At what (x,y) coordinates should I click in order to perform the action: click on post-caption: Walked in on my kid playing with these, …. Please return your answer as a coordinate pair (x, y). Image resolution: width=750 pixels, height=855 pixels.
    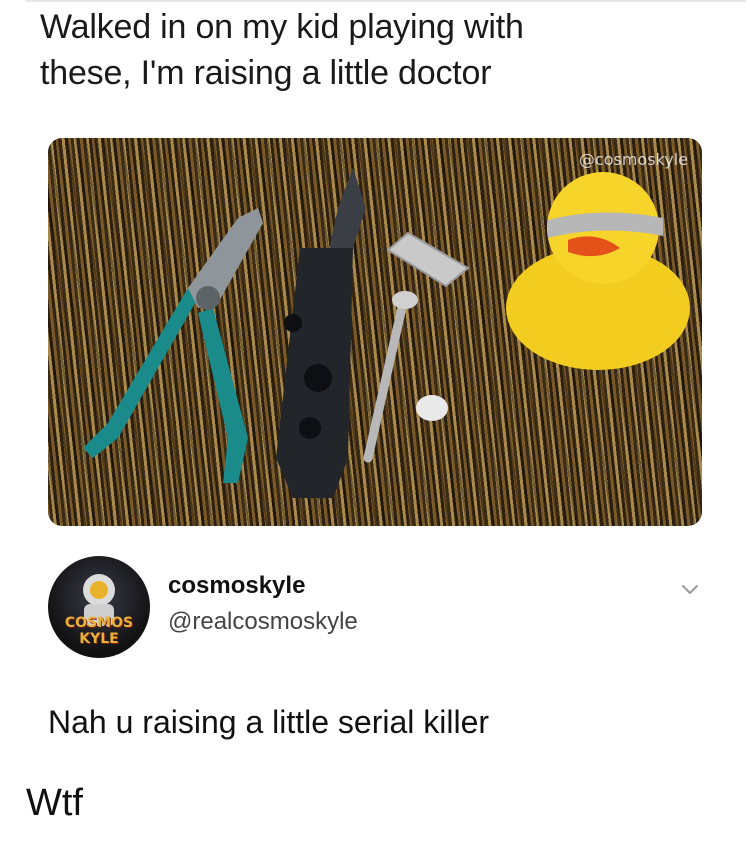
    Looking at the image, I should click on (282, 50).